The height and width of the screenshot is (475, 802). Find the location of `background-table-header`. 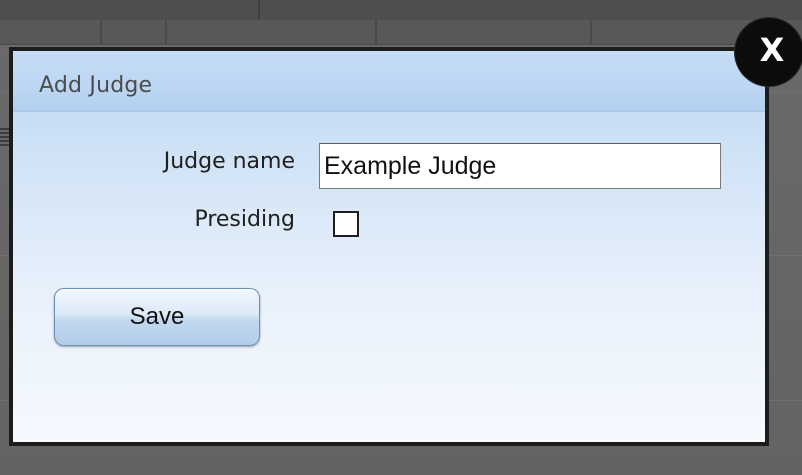

background-table-header is located at coordinates (401, 32).